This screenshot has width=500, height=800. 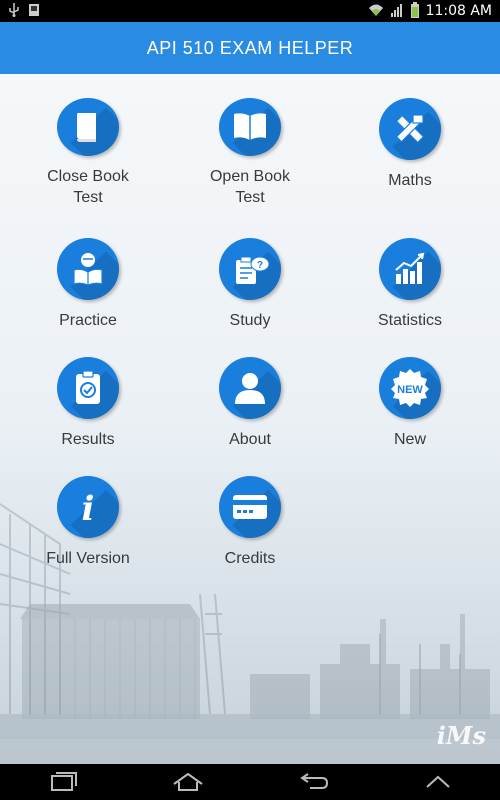 I want to click on recent-apps-icon, so click(x=63, y=781).